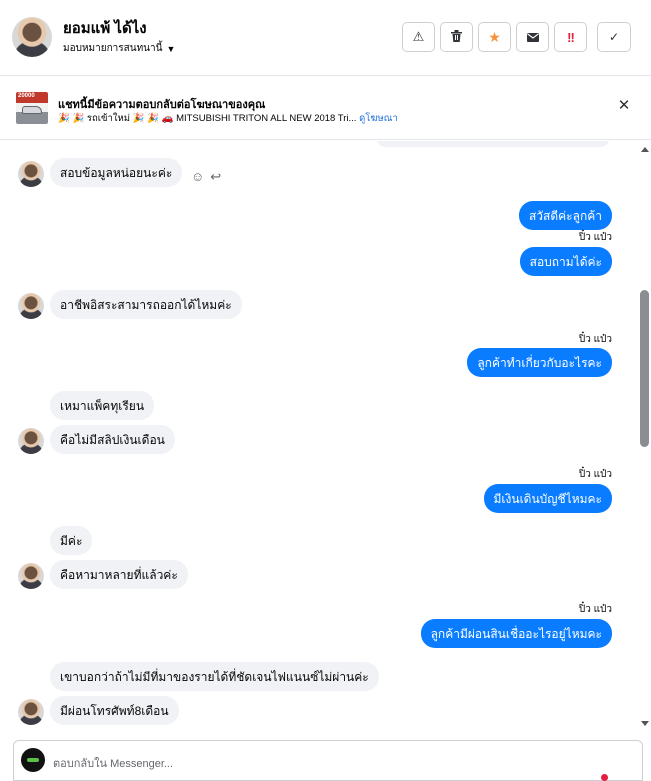  Describe the element at coordinates (171, 48) in the screenshot. I see `caret-down-icon: ▼` at that location.